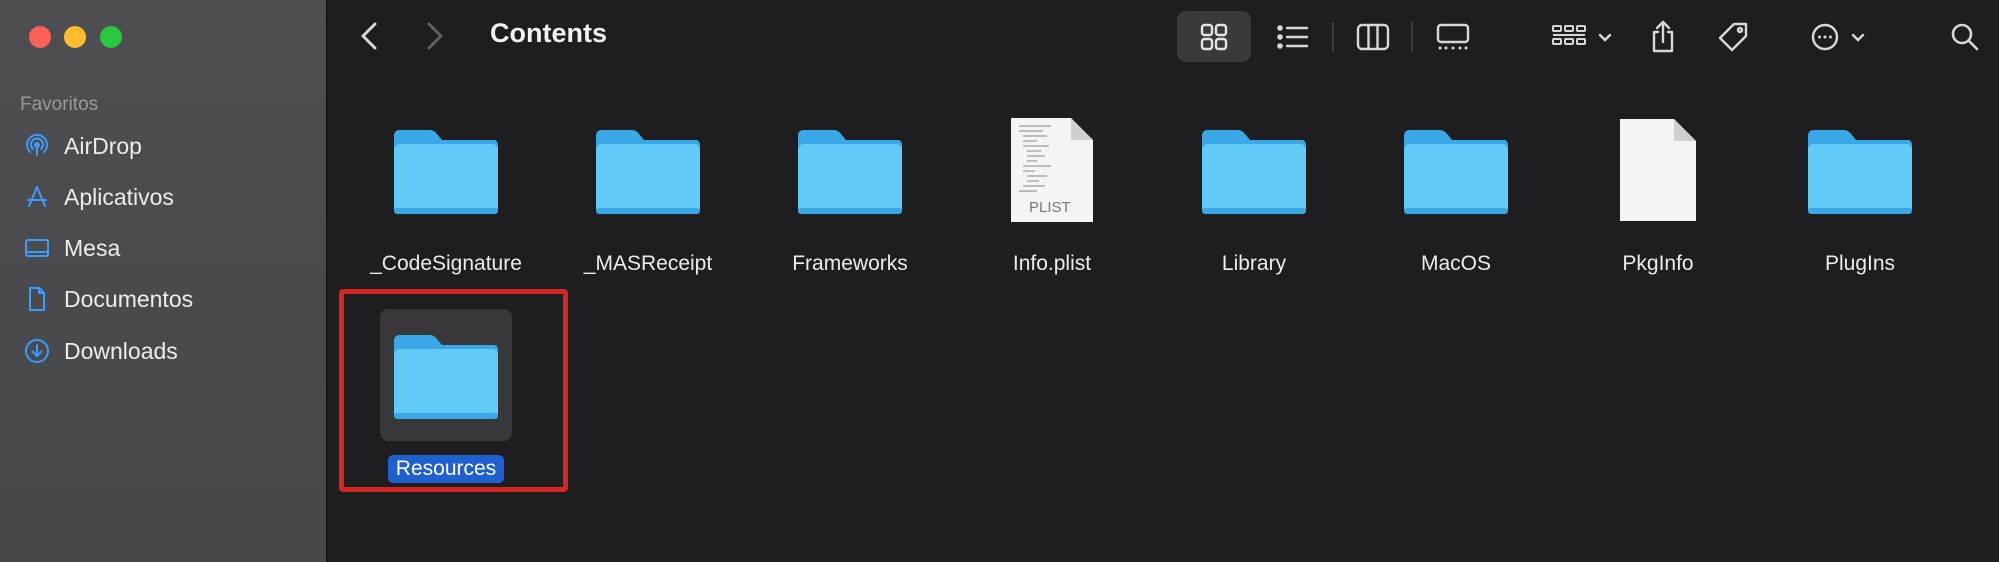  I want to click on downloads-icon, so click(37, 351).